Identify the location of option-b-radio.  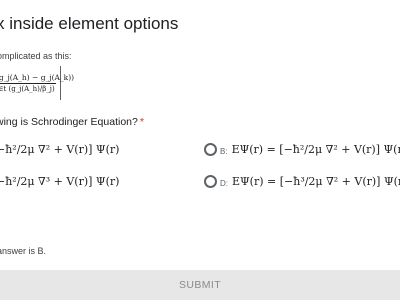
(210, 149).